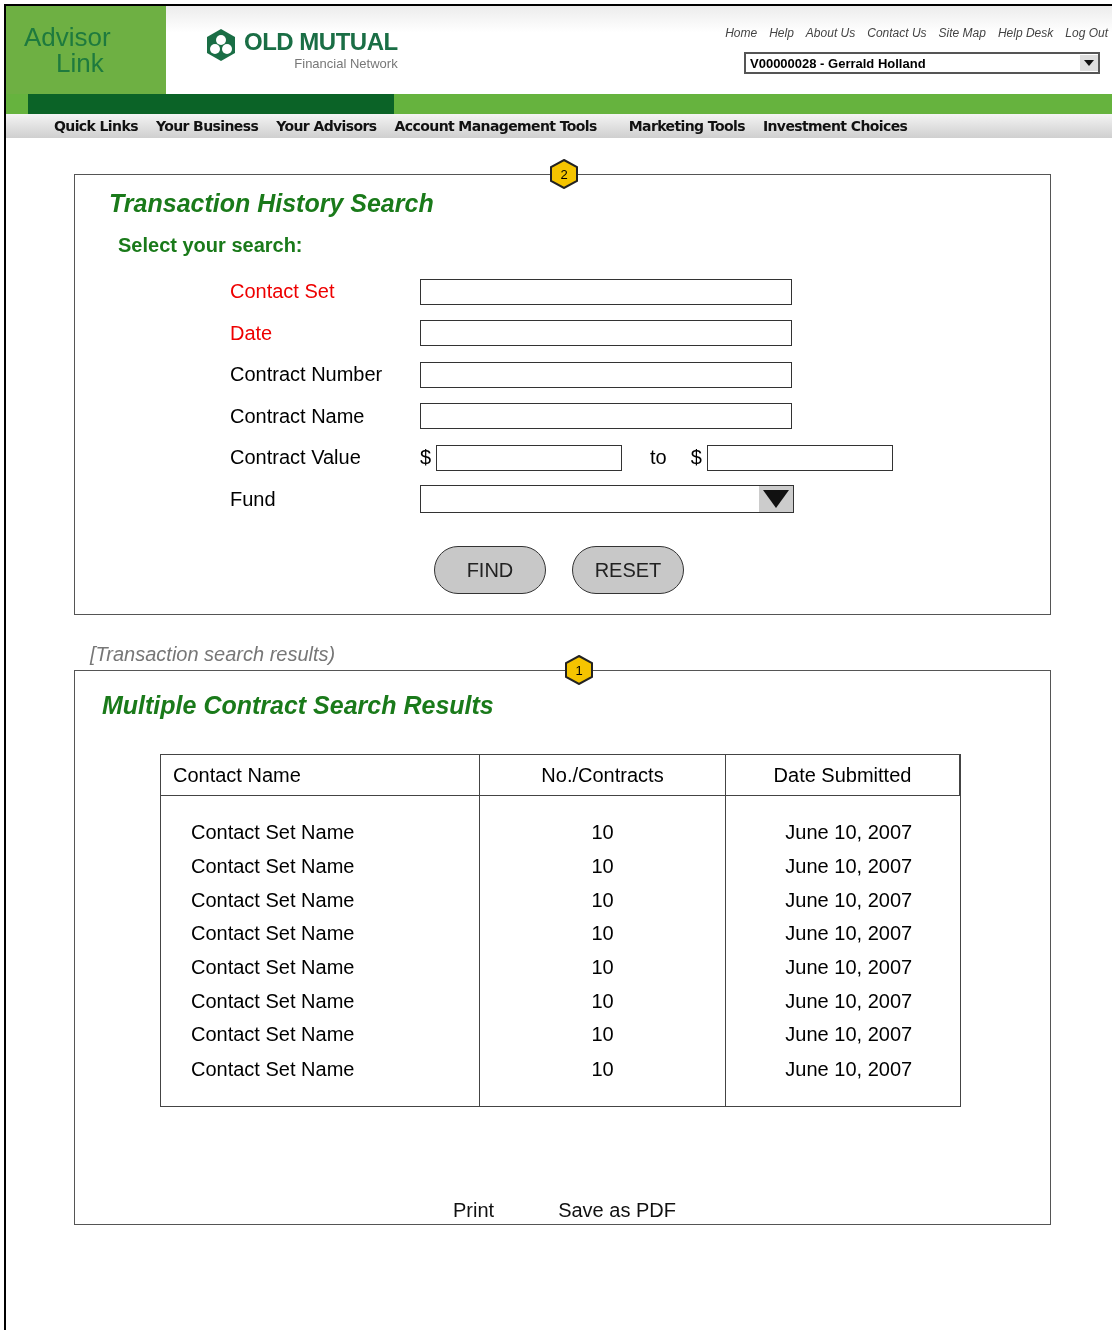 This screenshot has width=1112, height=1330. Describe the element at coordinates (922, 63) in the screenshot. I see `advisor-dropdown: V00000028 - Gerrald Holland` at that location.